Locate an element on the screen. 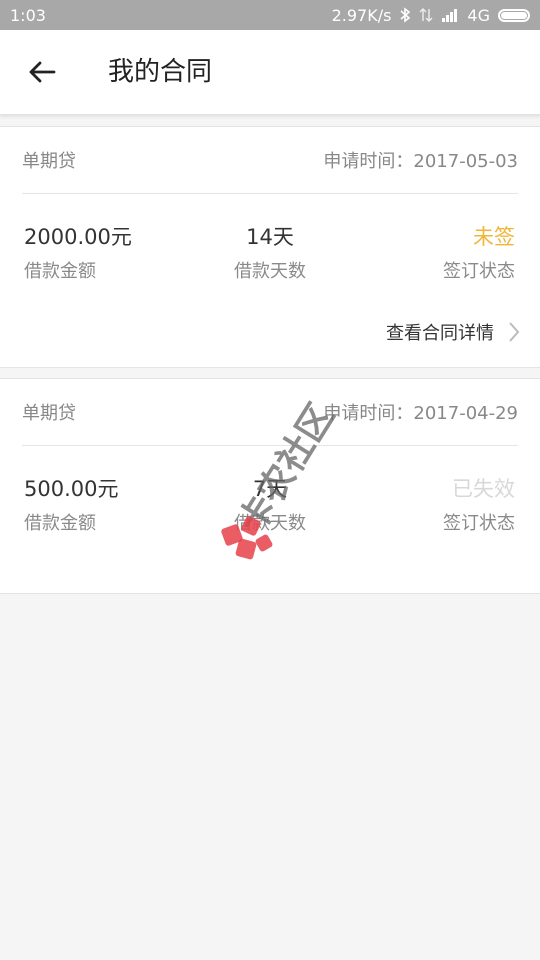  page-title: 我的合同 is located at coordinates (160, 72).